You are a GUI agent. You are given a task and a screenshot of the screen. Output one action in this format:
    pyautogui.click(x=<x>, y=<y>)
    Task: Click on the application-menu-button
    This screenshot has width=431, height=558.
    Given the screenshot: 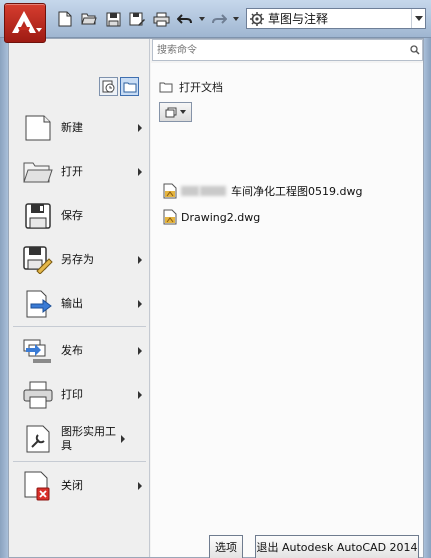 What is the action you would take?
    pyautogui.click(x=25, y=23)
    